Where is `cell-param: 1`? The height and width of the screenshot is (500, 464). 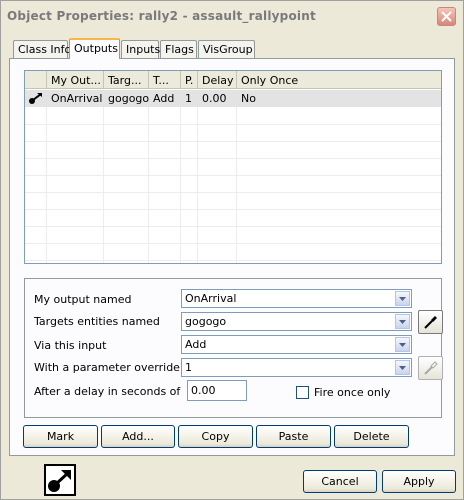 cell-param: 1 is located at coordinates (188, 98).